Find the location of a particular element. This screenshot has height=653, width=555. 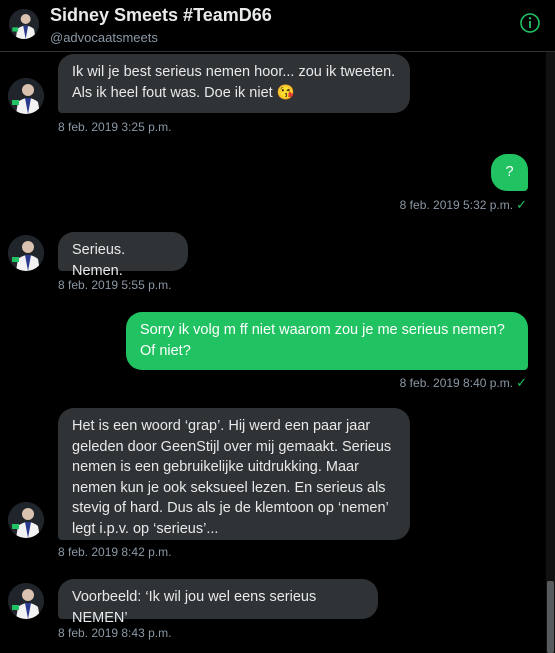

scrollbar is located at coordinates (550, 352).